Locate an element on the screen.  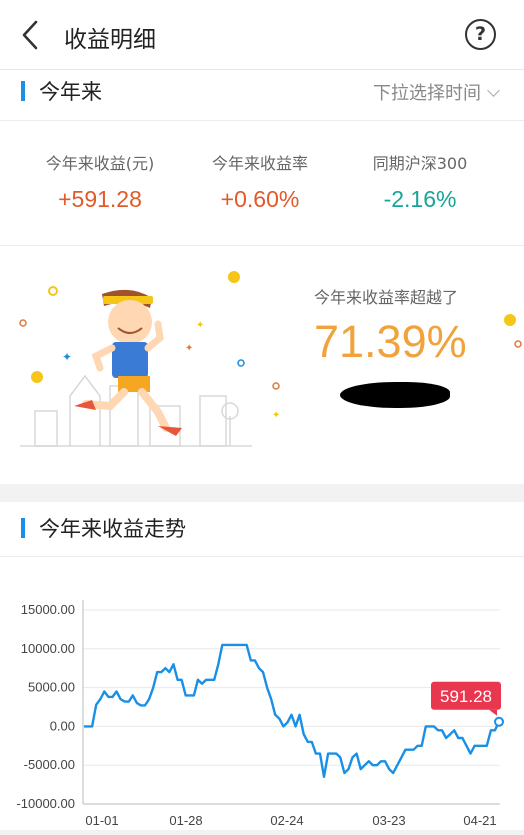
trend-section-header: 今年来收益走势 is located at coordinates (262, 528).